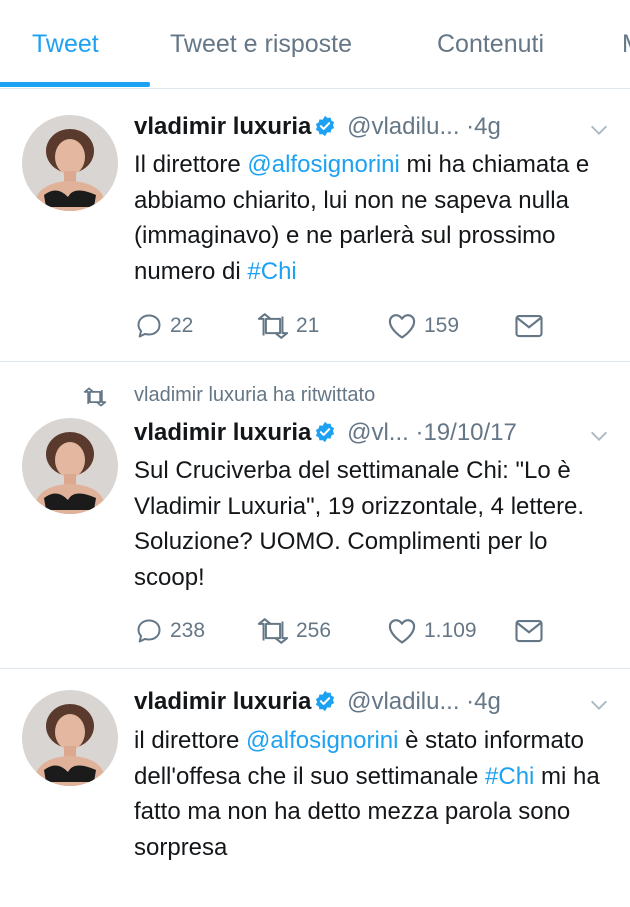 The width and height of the screenshot is (630, 907). I want to click on reply-button: 22, so click(163, 326).